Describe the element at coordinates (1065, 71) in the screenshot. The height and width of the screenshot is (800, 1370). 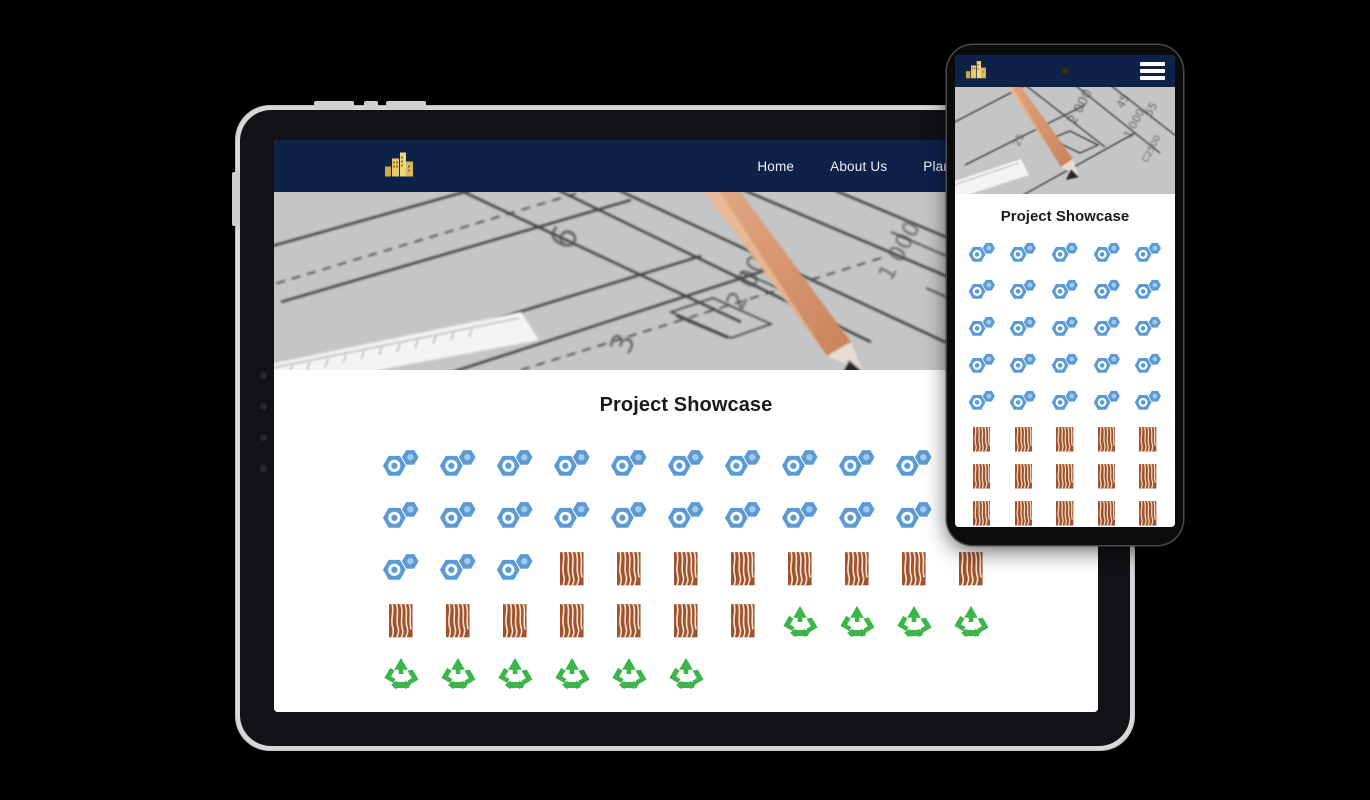
I see `camera-dot` at that location.